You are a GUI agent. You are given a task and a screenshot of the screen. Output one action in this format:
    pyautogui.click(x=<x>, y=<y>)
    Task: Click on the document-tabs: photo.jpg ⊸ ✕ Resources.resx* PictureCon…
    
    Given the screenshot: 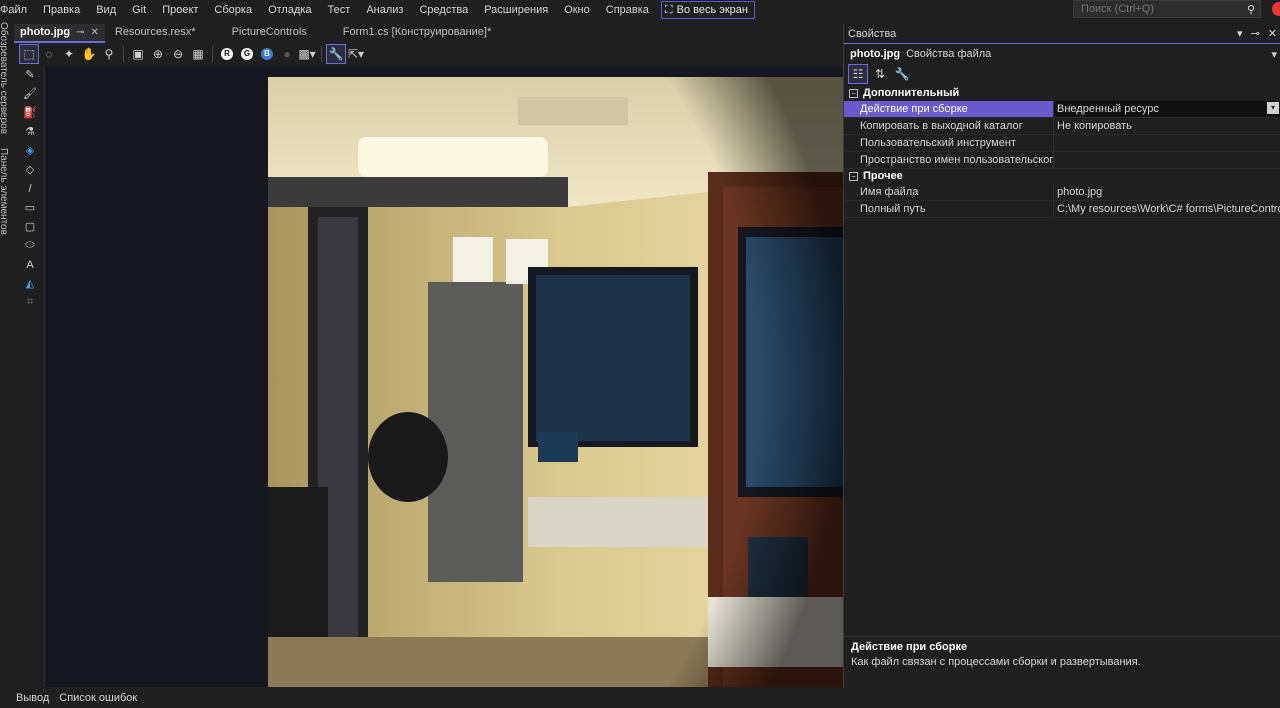 What is the action you would take?
    pyautogui.click(x=427, y=33)
    